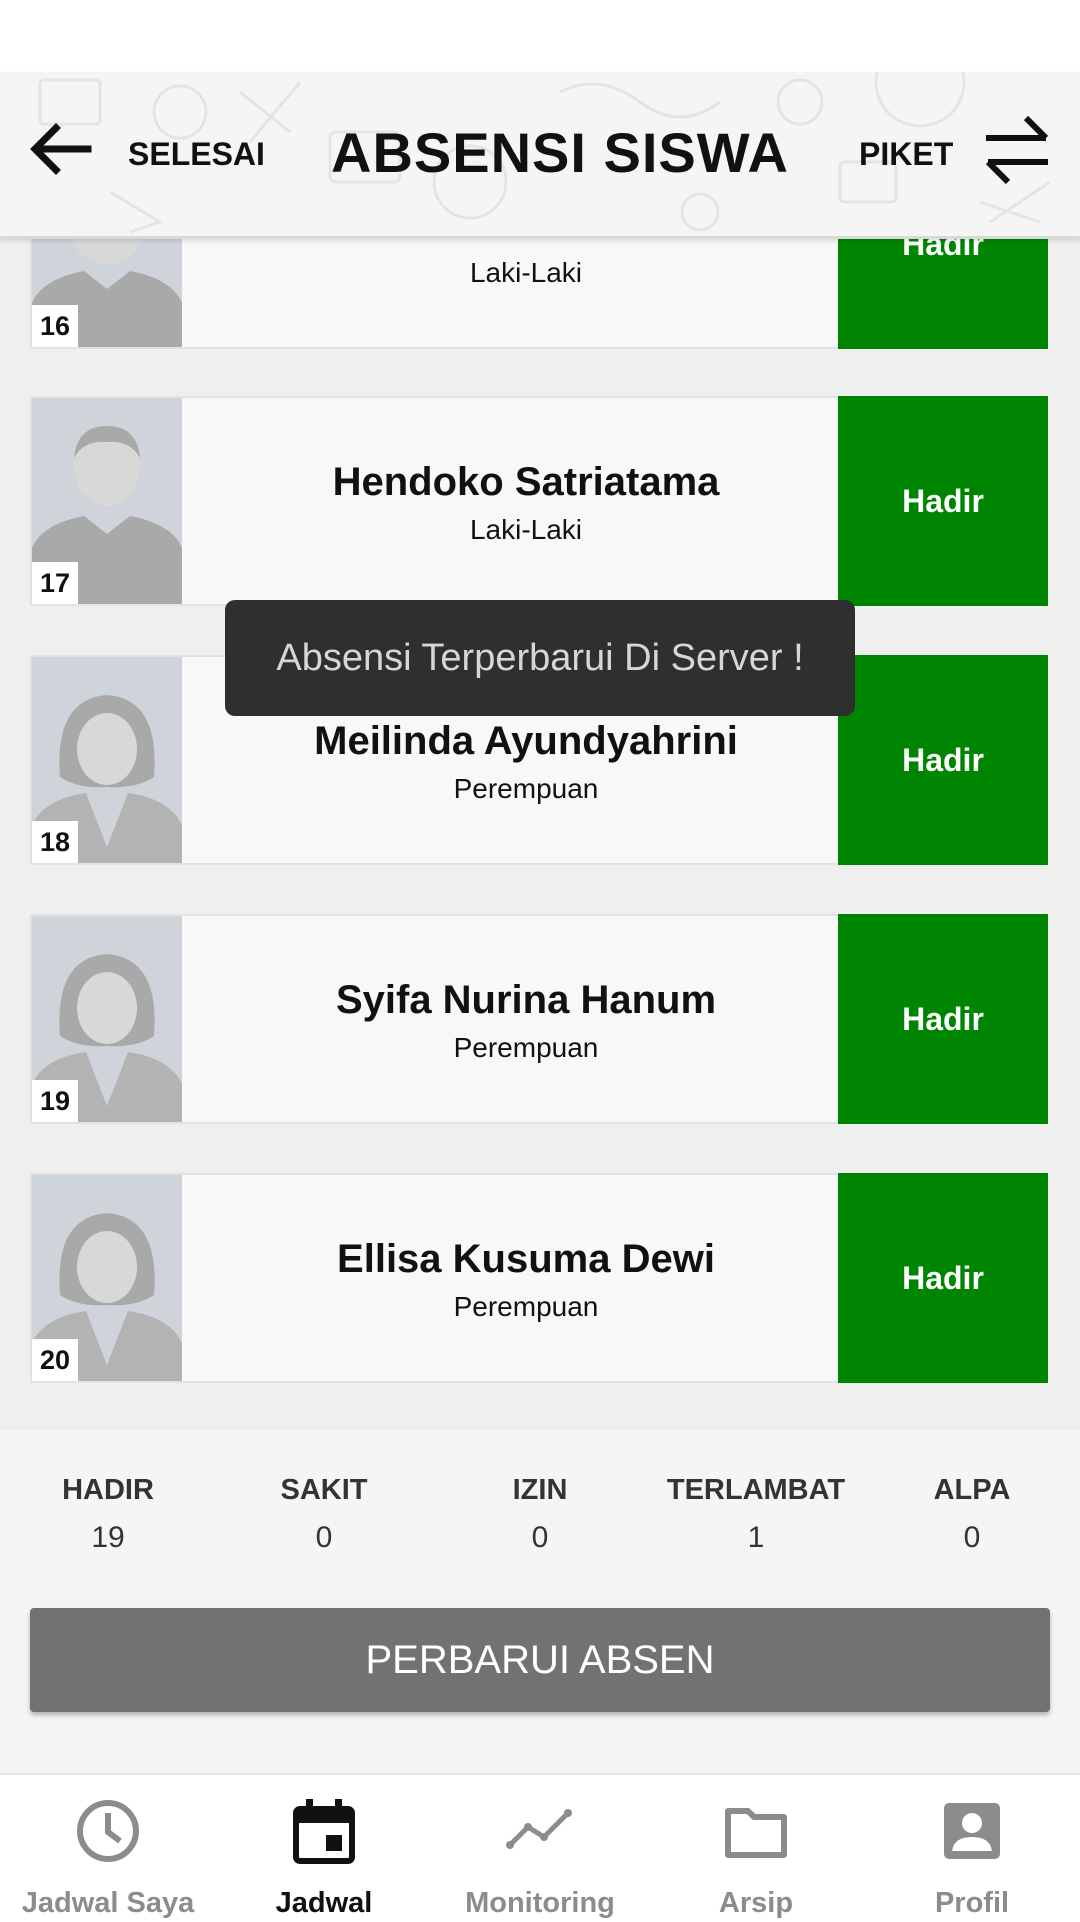 The image size is (1080, 1922). Describe the element at coordinates (906, 154) in the screenshot. I see `piket-button: PIKET` at that location.